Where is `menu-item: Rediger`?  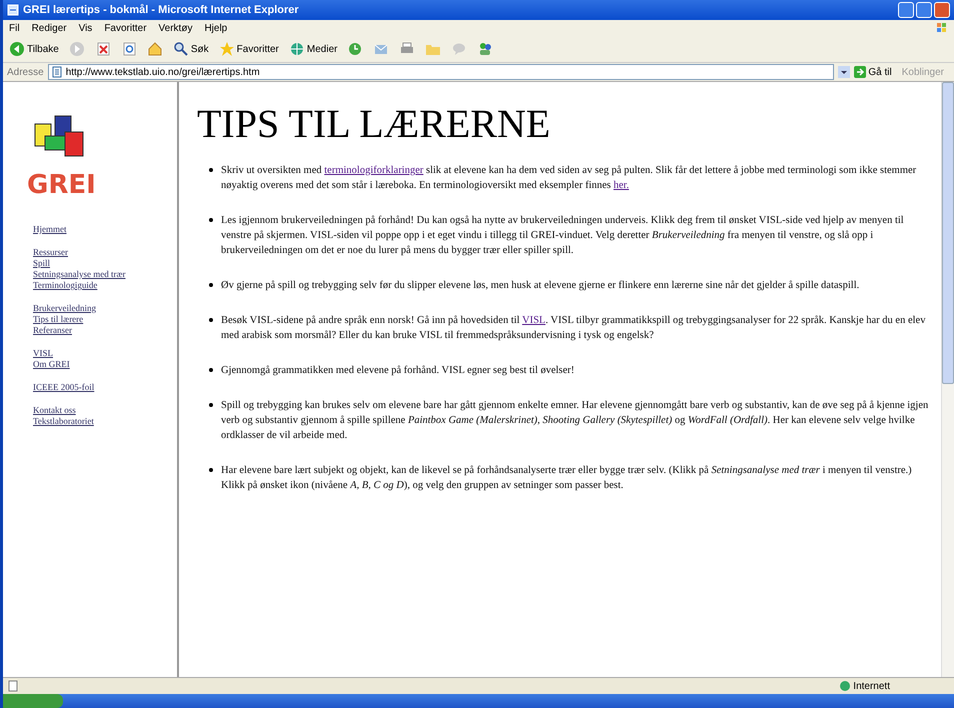 menu-item: Rediger is located at coordinates (49, 28).